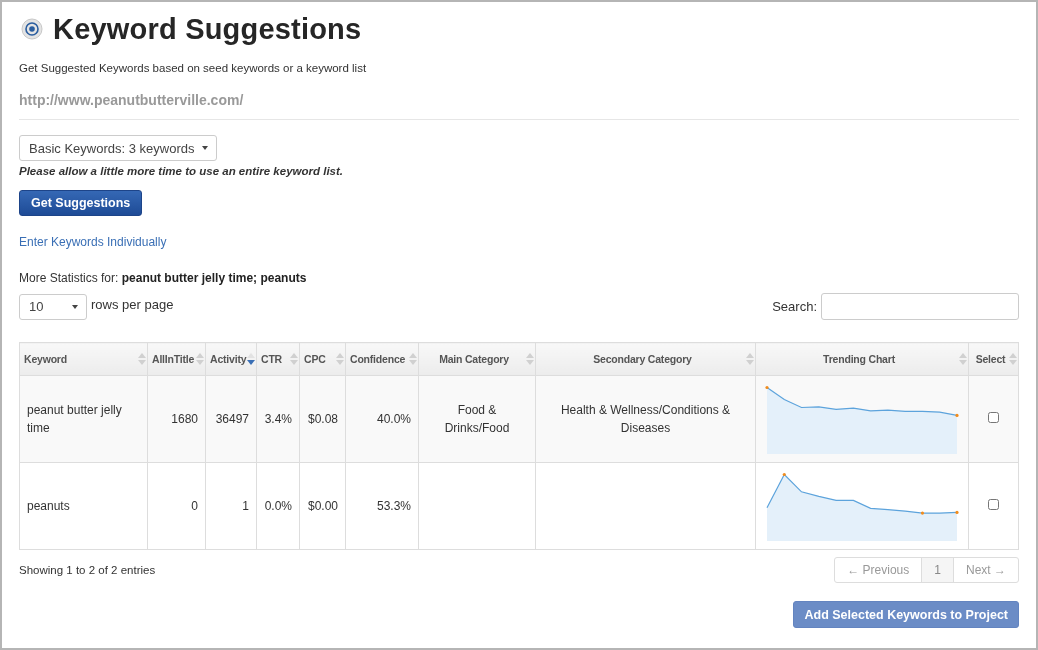 This screenshot has height=650, width=1038. I want to click on search-field, so click(920, 306).